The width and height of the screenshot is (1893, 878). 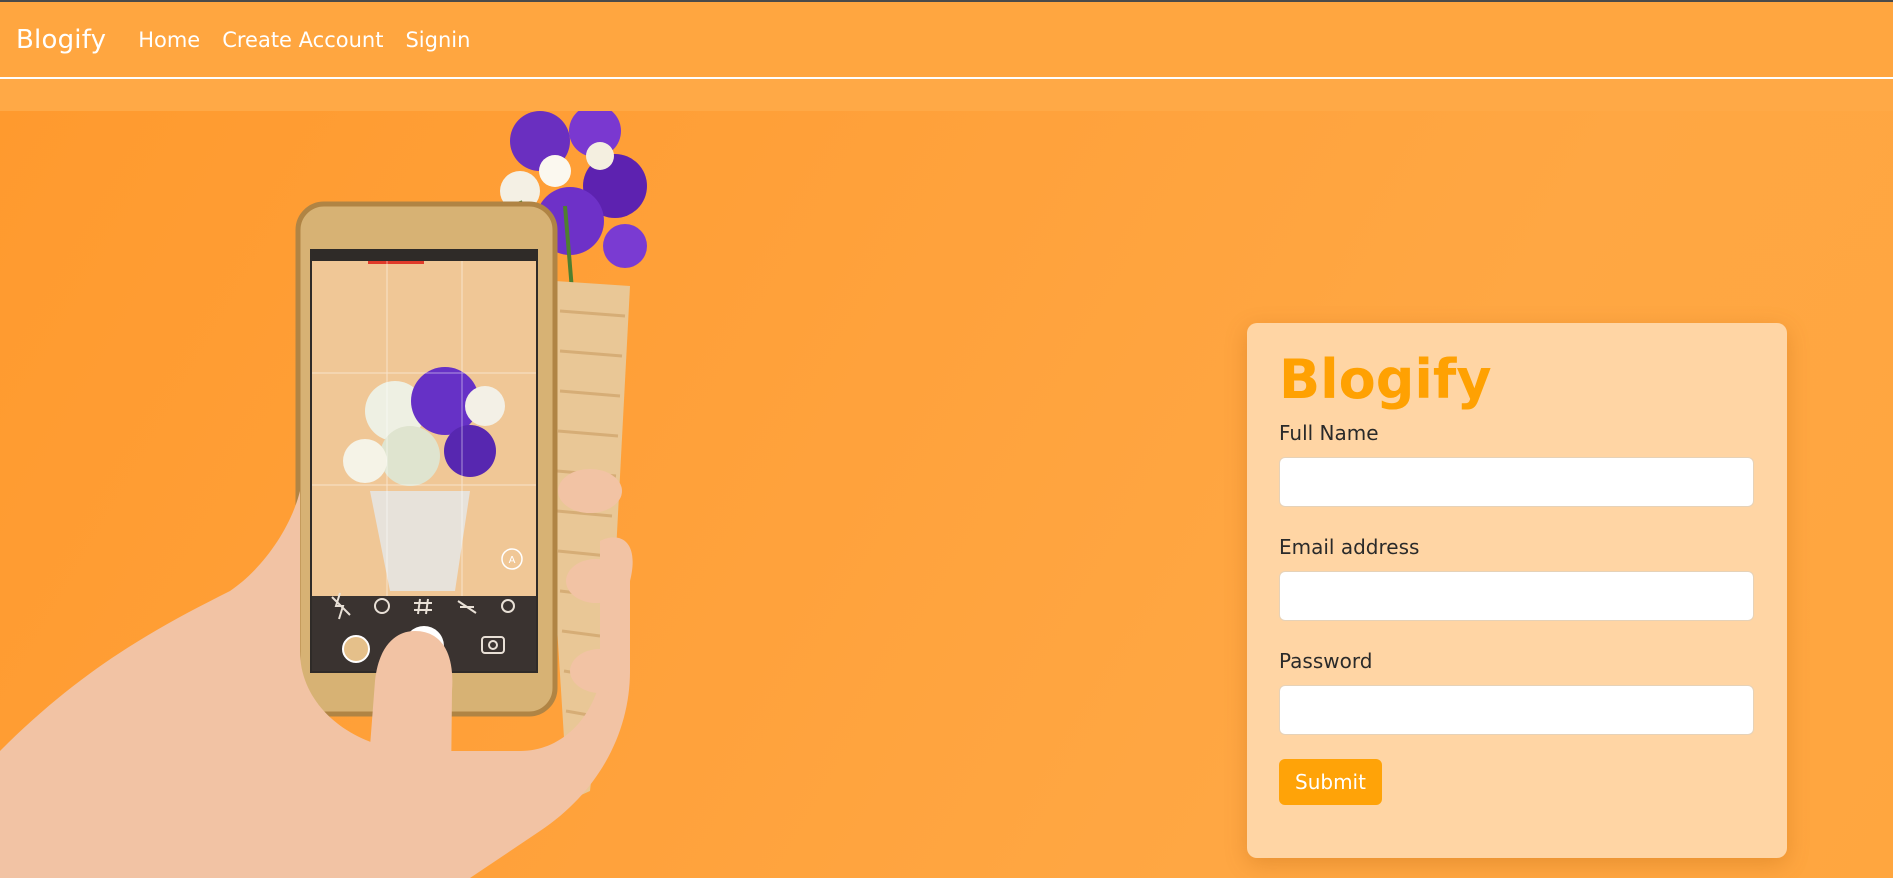 I want to click on submit-button: Submit, so click(x=1330, y=782).